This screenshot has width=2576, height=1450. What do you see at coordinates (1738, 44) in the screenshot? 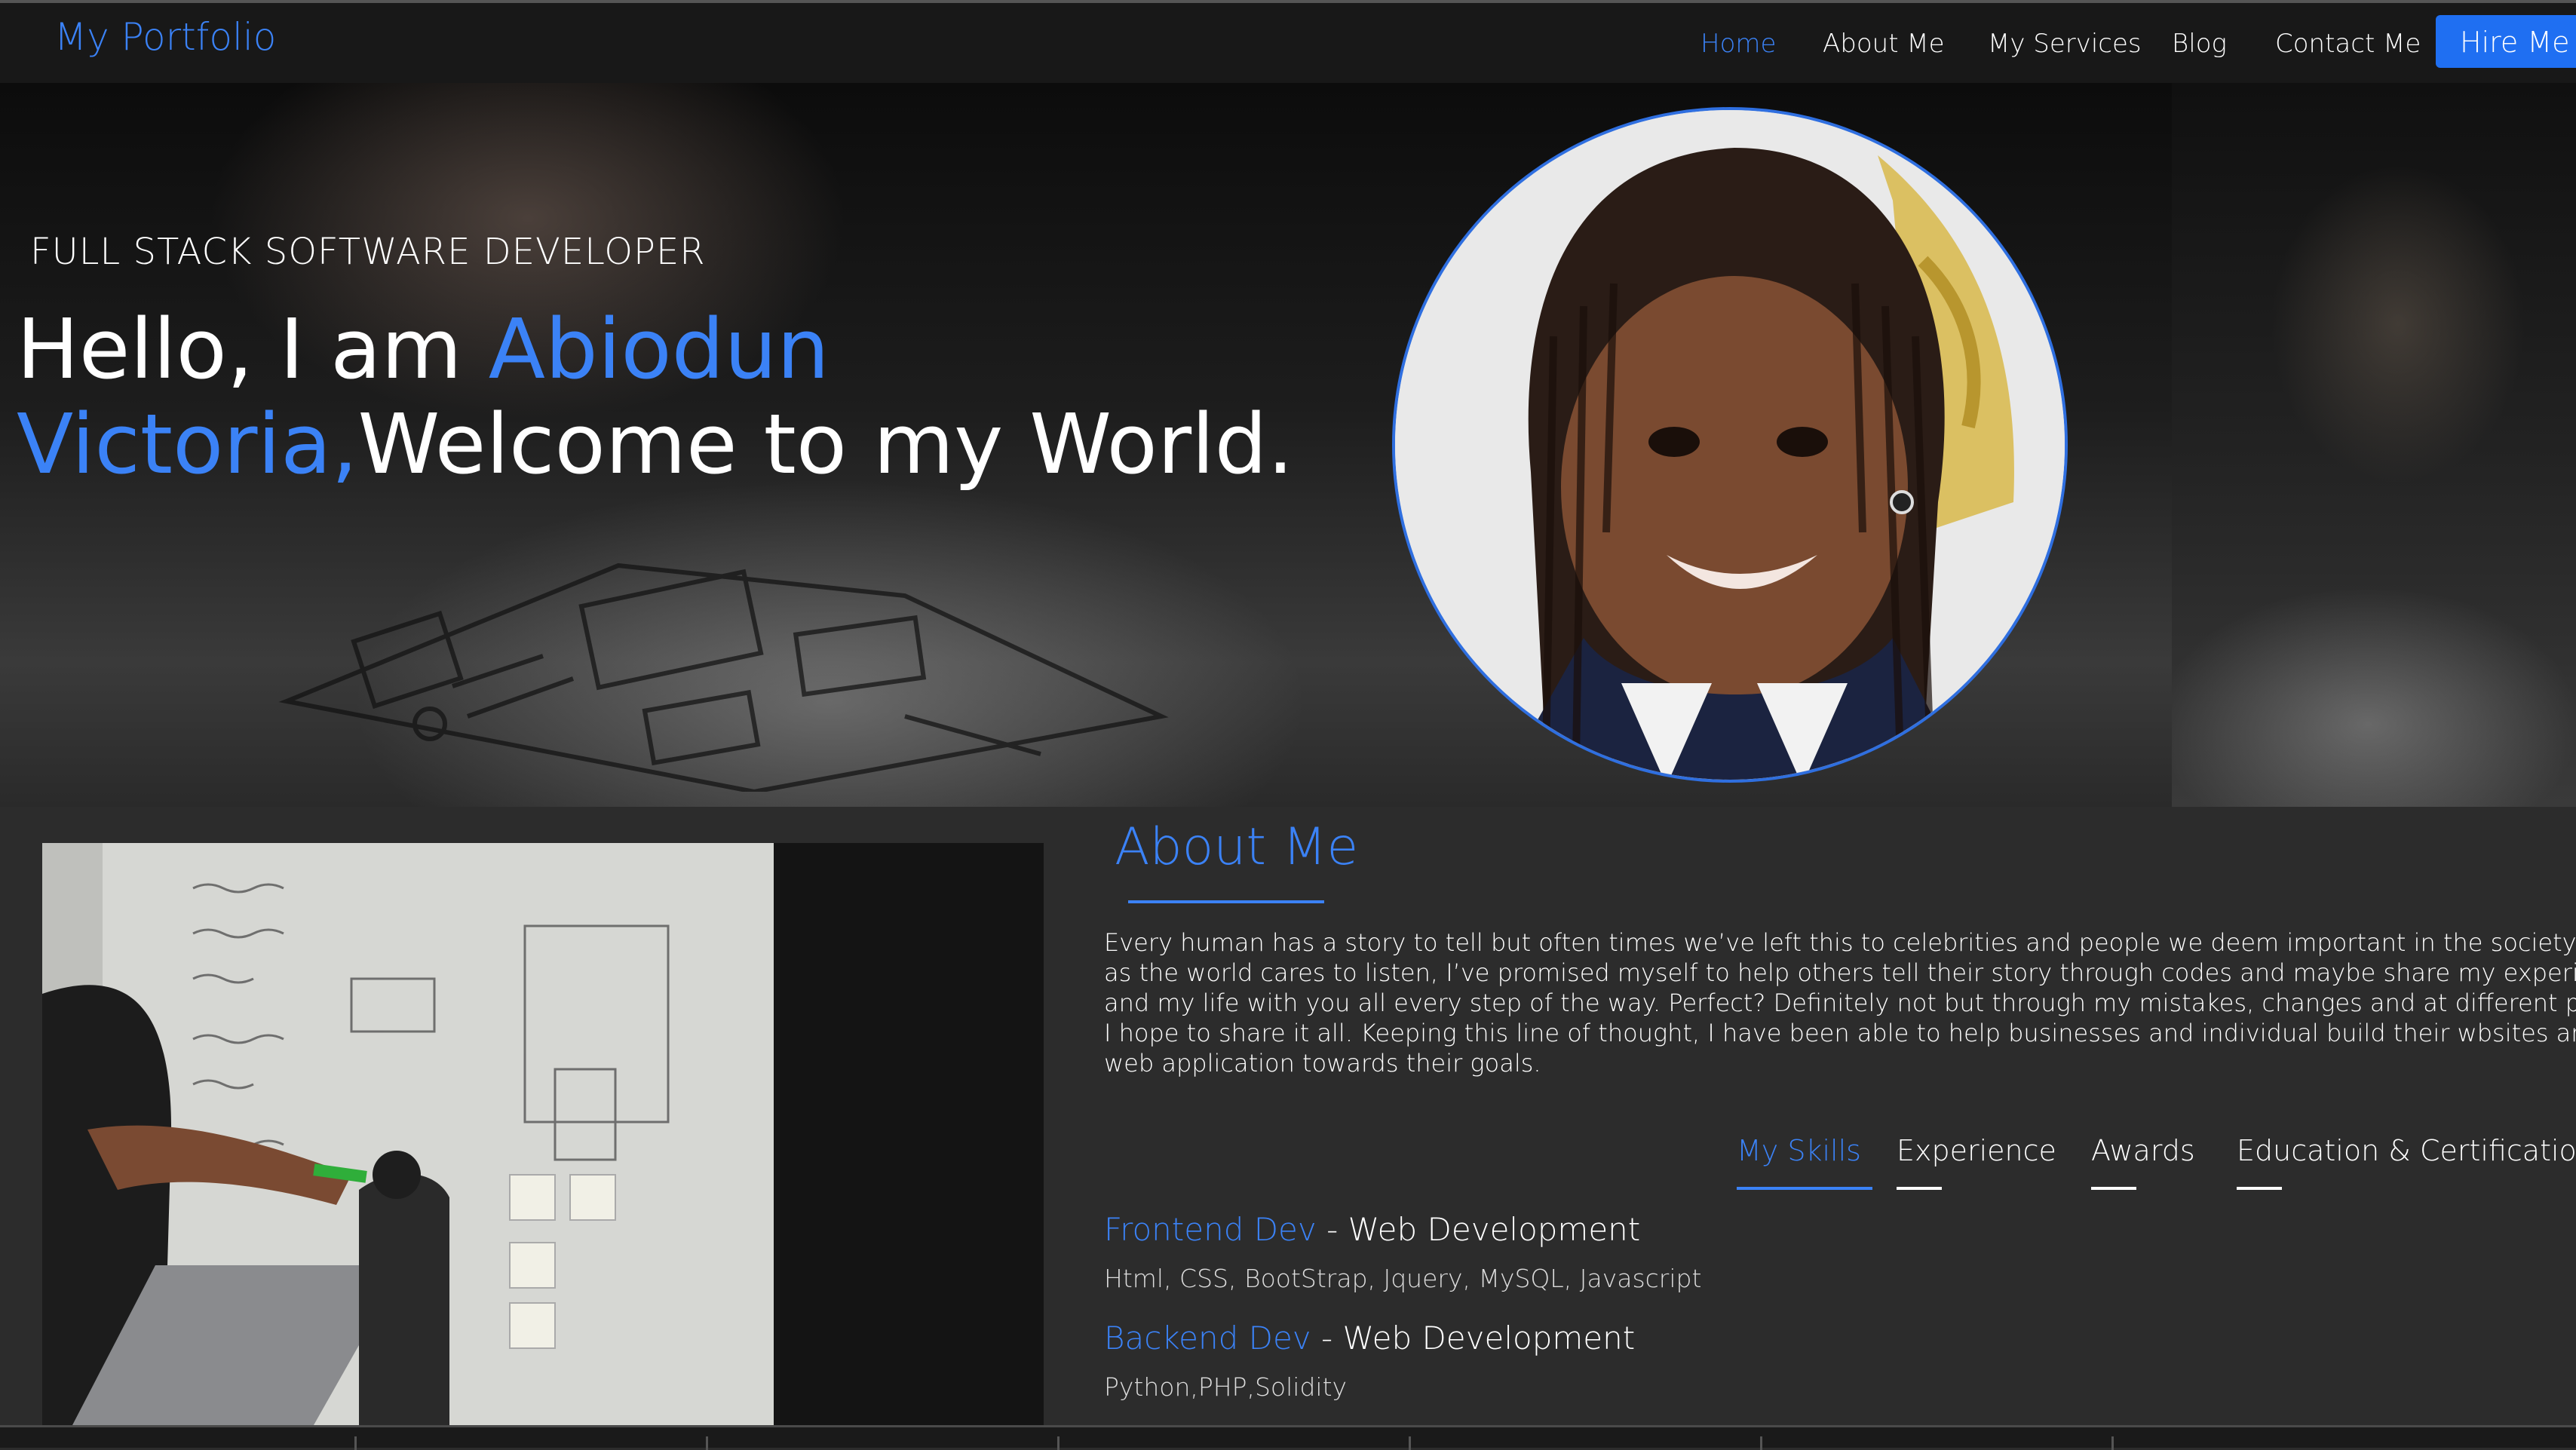
I see `nav-link-home: Home` at bounding box center [1738, 44].